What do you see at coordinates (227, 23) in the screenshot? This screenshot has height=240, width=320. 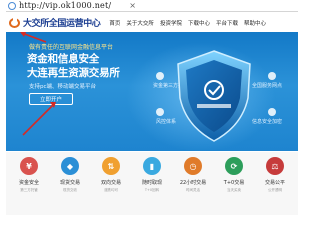 I see `nav-item-platform-download: 平台下载` at bounding box center [227, 23].